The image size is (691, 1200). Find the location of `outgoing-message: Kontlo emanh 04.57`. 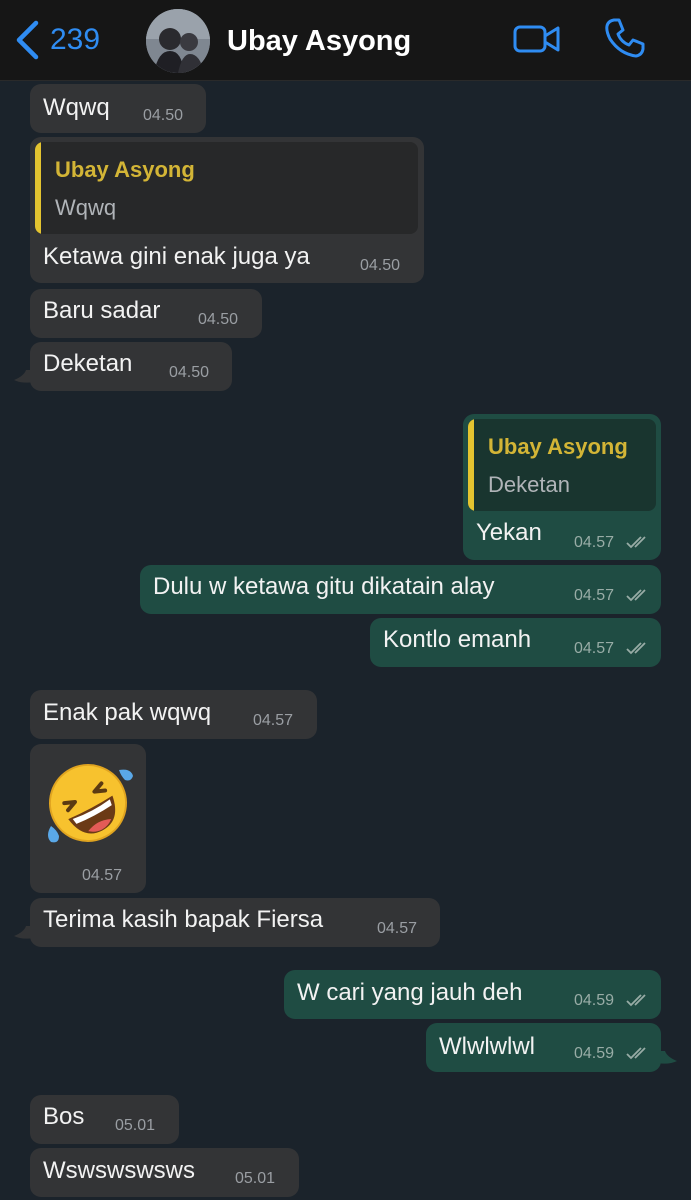

outgoing-message: Kontlo emanh 04.57 is located at coordinates (515, 642).